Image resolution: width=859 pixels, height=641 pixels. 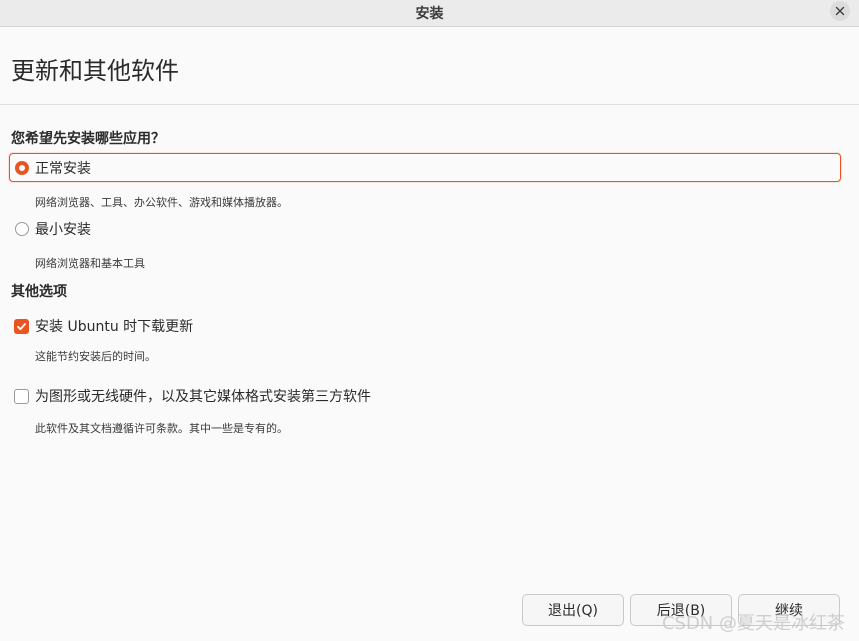 I want to click on checkbox-third-party-software: 为图形或无线硬件，以及其它媒体格式安装第三方软件, so click(x=190, y=396).